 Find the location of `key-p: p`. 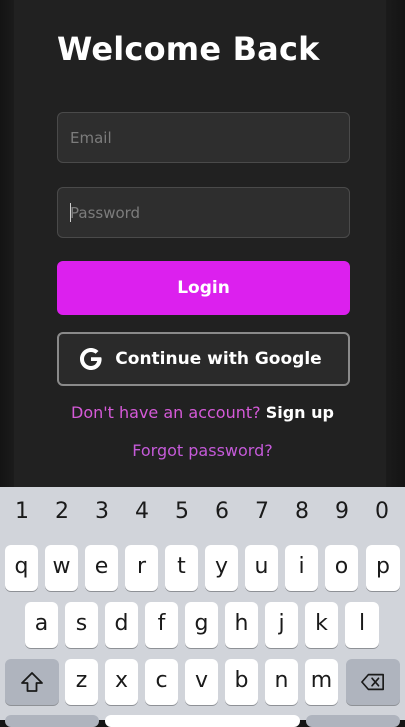

key-p: p is located at coordinates (383, 568).